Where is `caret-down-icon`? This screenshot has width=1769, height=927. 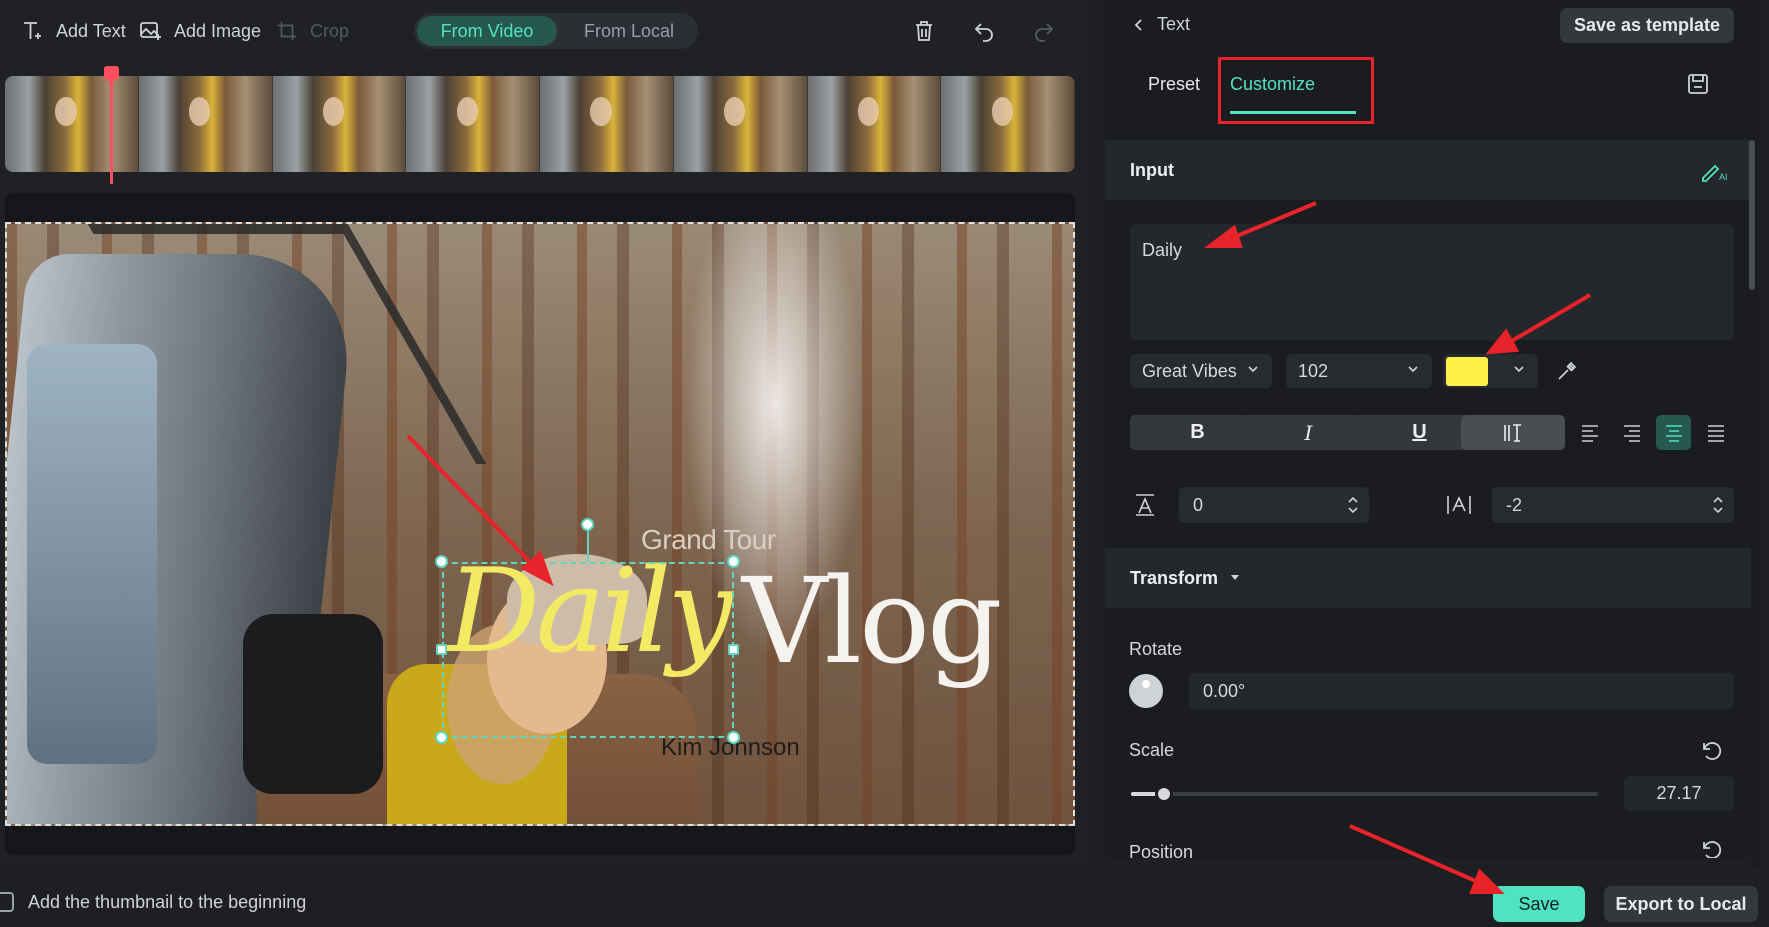
caret-down-icon is located at coordinates (1235, 577).